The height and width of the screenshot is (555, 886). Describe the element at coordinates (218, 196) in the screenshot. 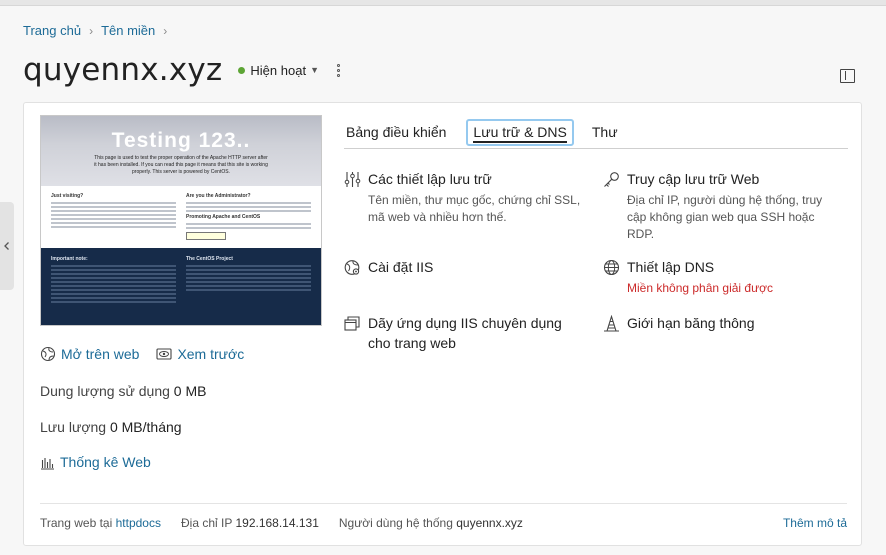

I see `preview-col2-heading: Are you the Administrator?` at that location.